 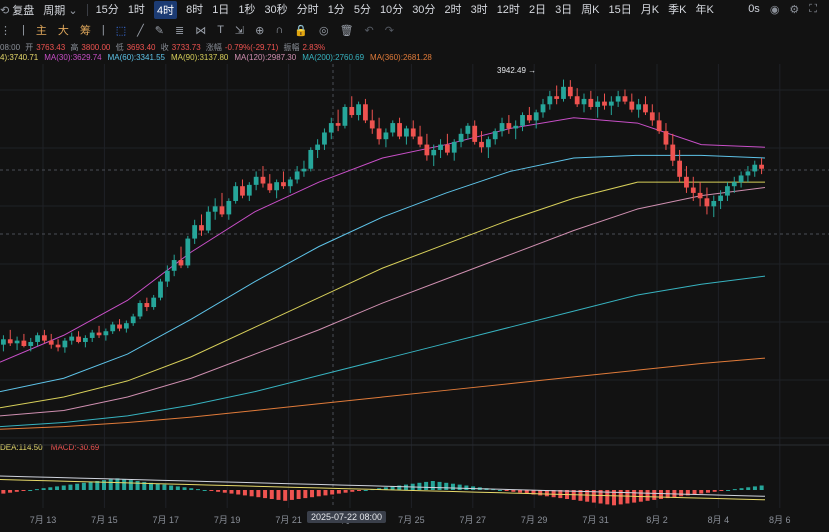 What do you see at coordinates (411, 520) in the screenshot?
I see `x-tick-label: 7月 25` at bounding box center [411, 520].